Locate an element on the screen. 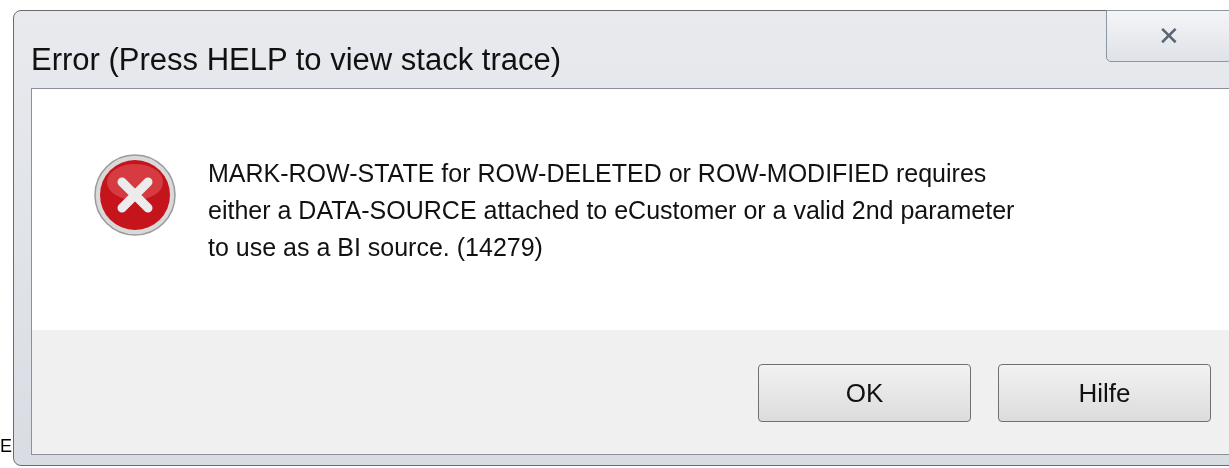  background-letter: E is located at coordinates (6, 446).